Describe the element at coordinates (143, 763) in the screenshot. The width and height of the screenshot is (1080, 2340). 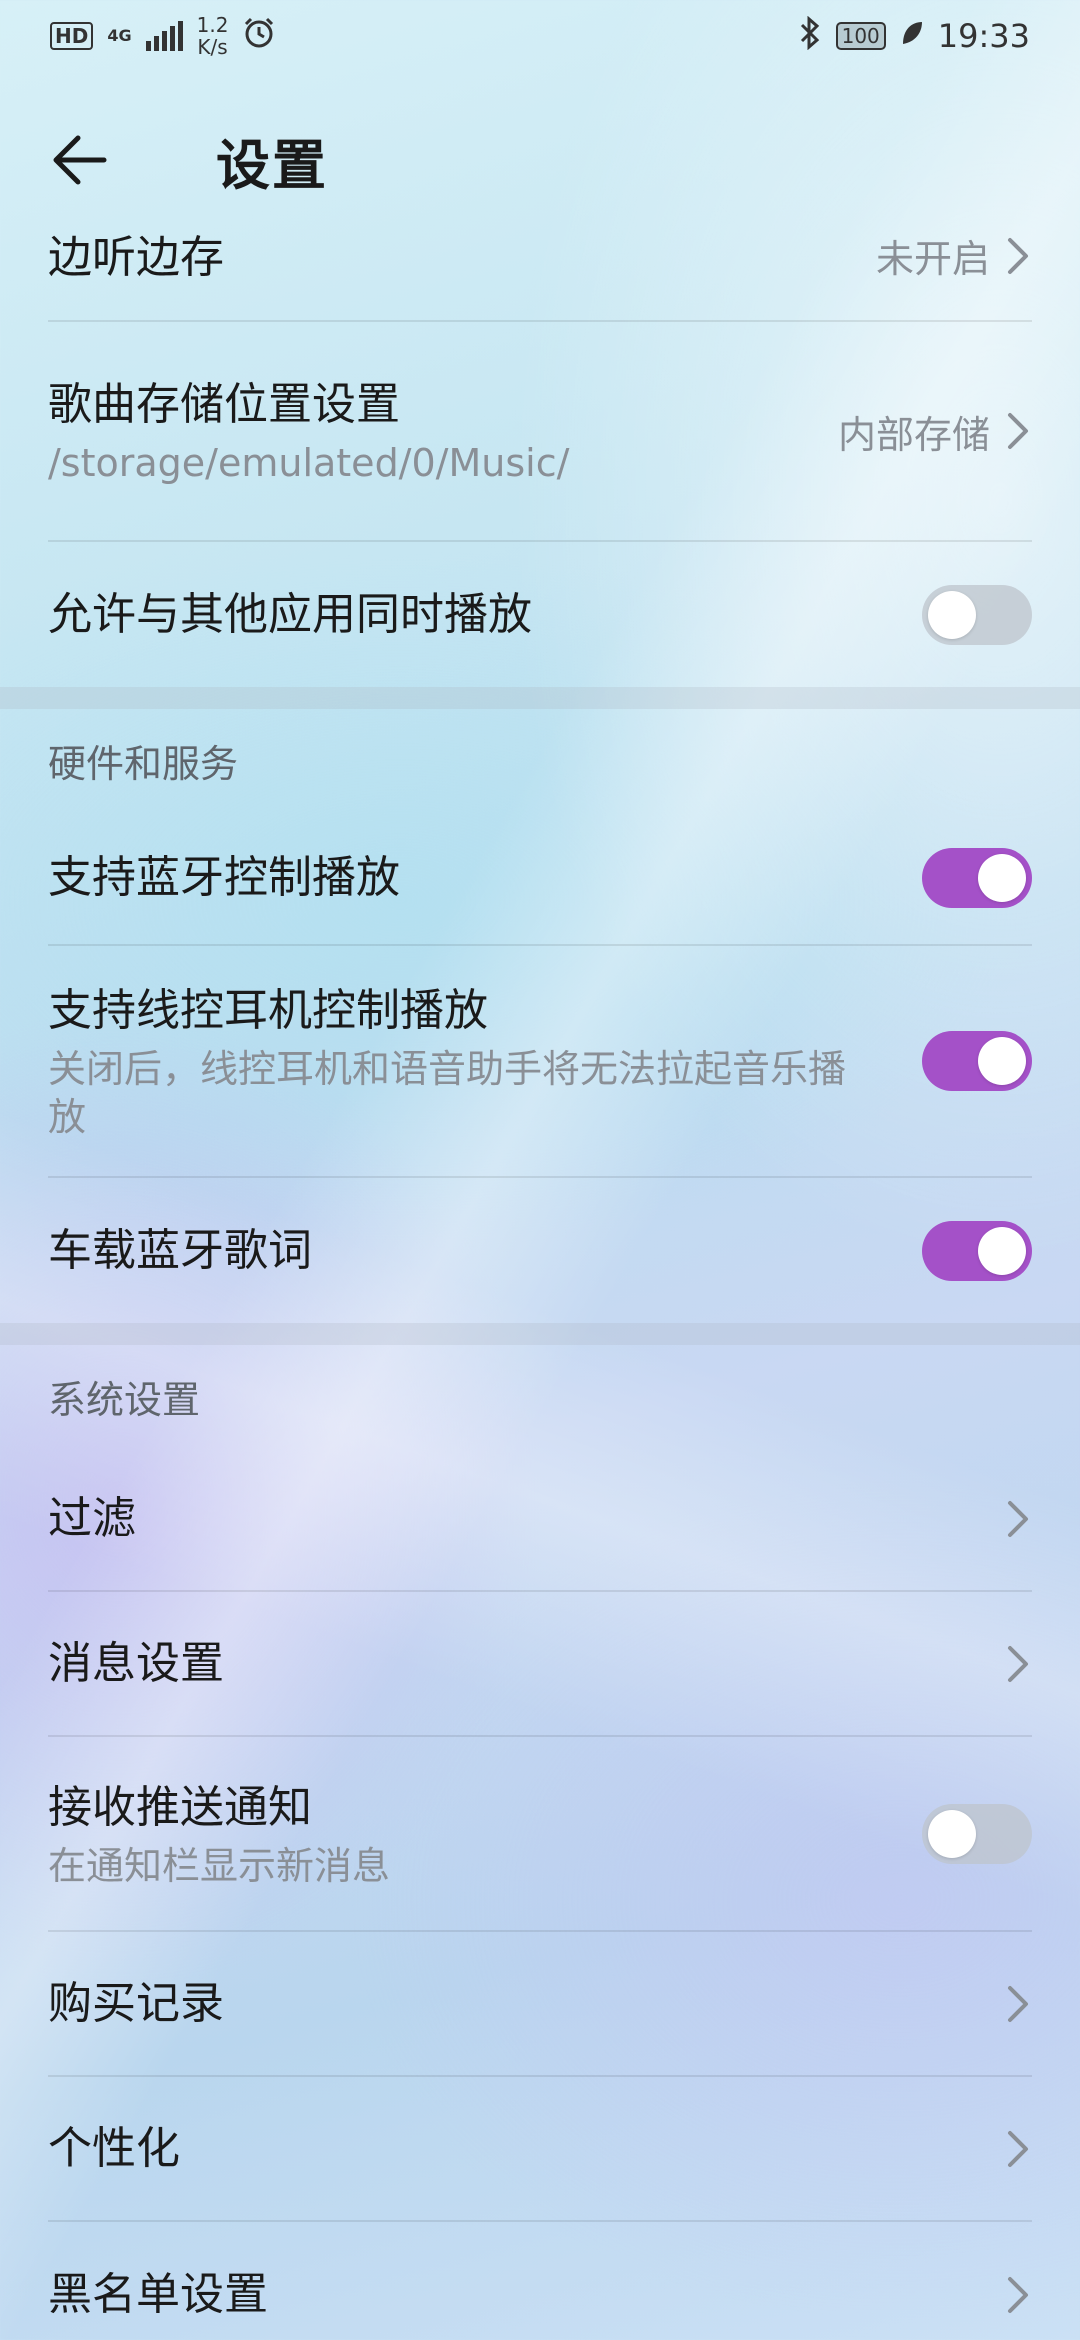
I see `section-title-hardware: 硬件和服务` at that location.